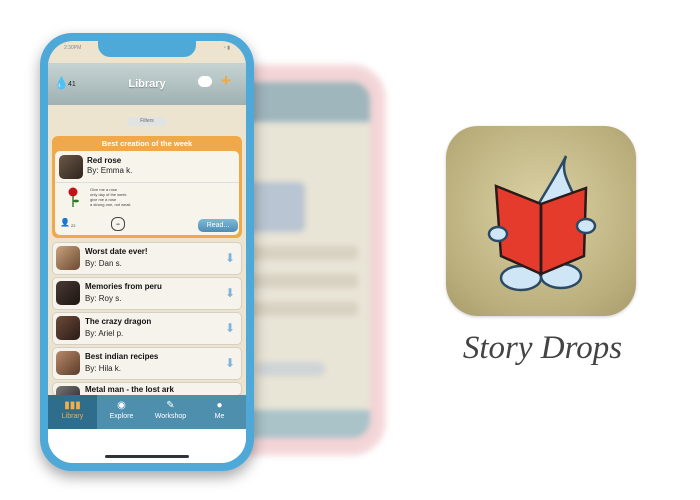 The width and height of the screenshot is (700, 500). Describe the element at coordinates (116, 251) in the screenshot. I see `story-title: Worst date ever!` at that location.